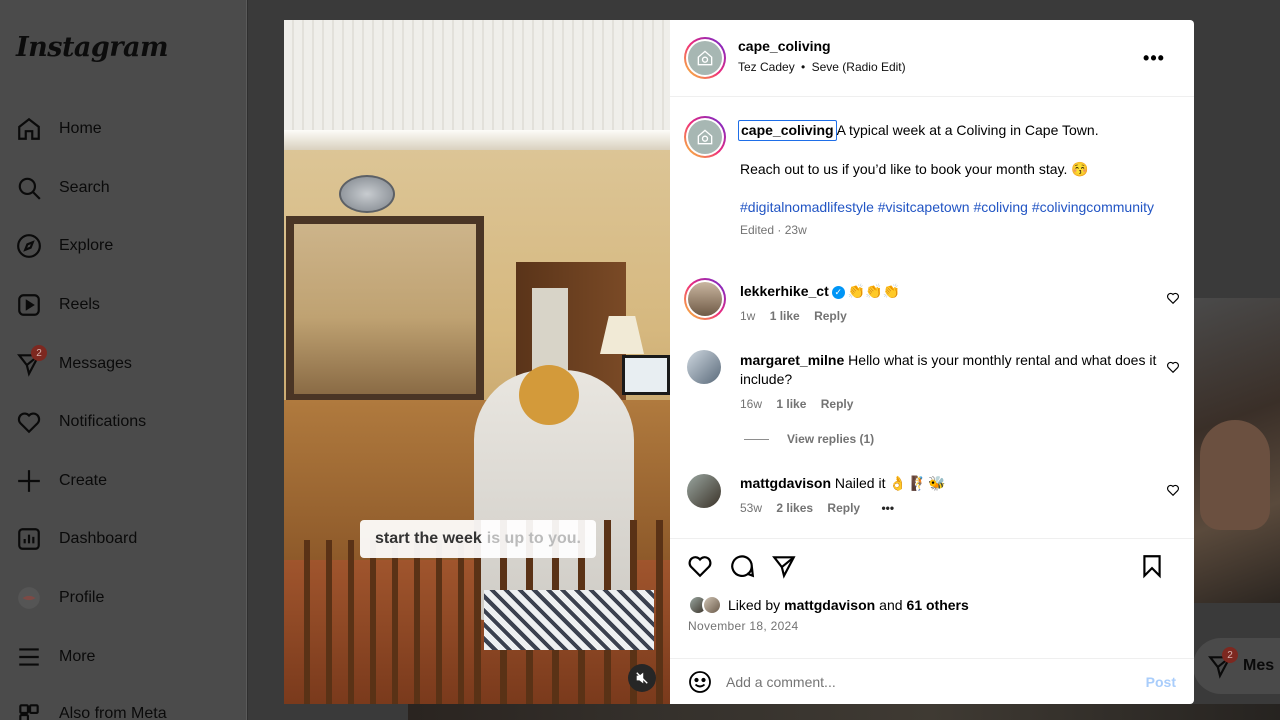 The width and height of the screenshot is (1280, 720). What do you see at coordinates (533, 538) in the screenshot?
I see `video-subtitle-dim: is up to you.` at bounding box center [533, 538].